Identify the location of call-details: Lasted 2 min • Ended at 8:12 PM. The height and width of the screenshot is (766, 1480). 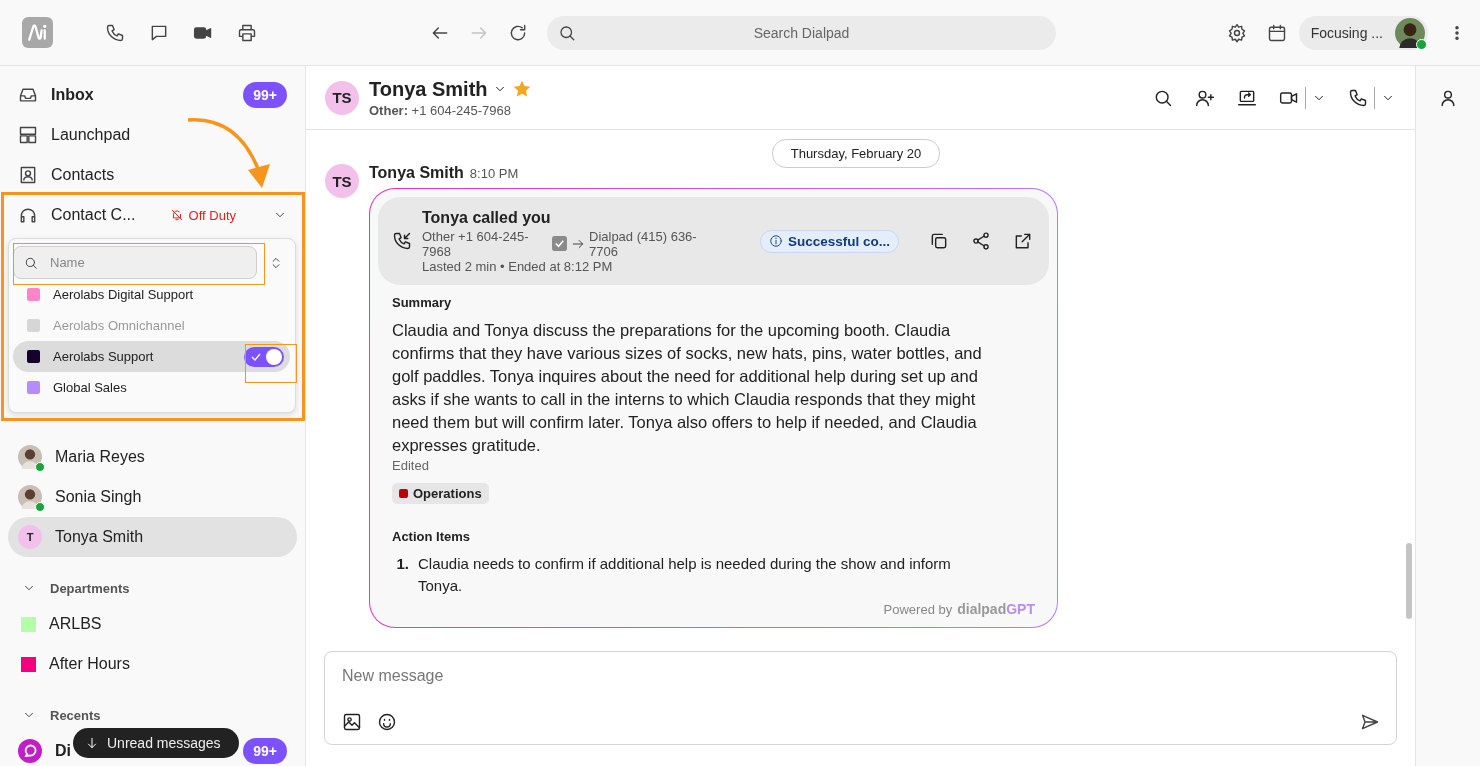
(518, 266).